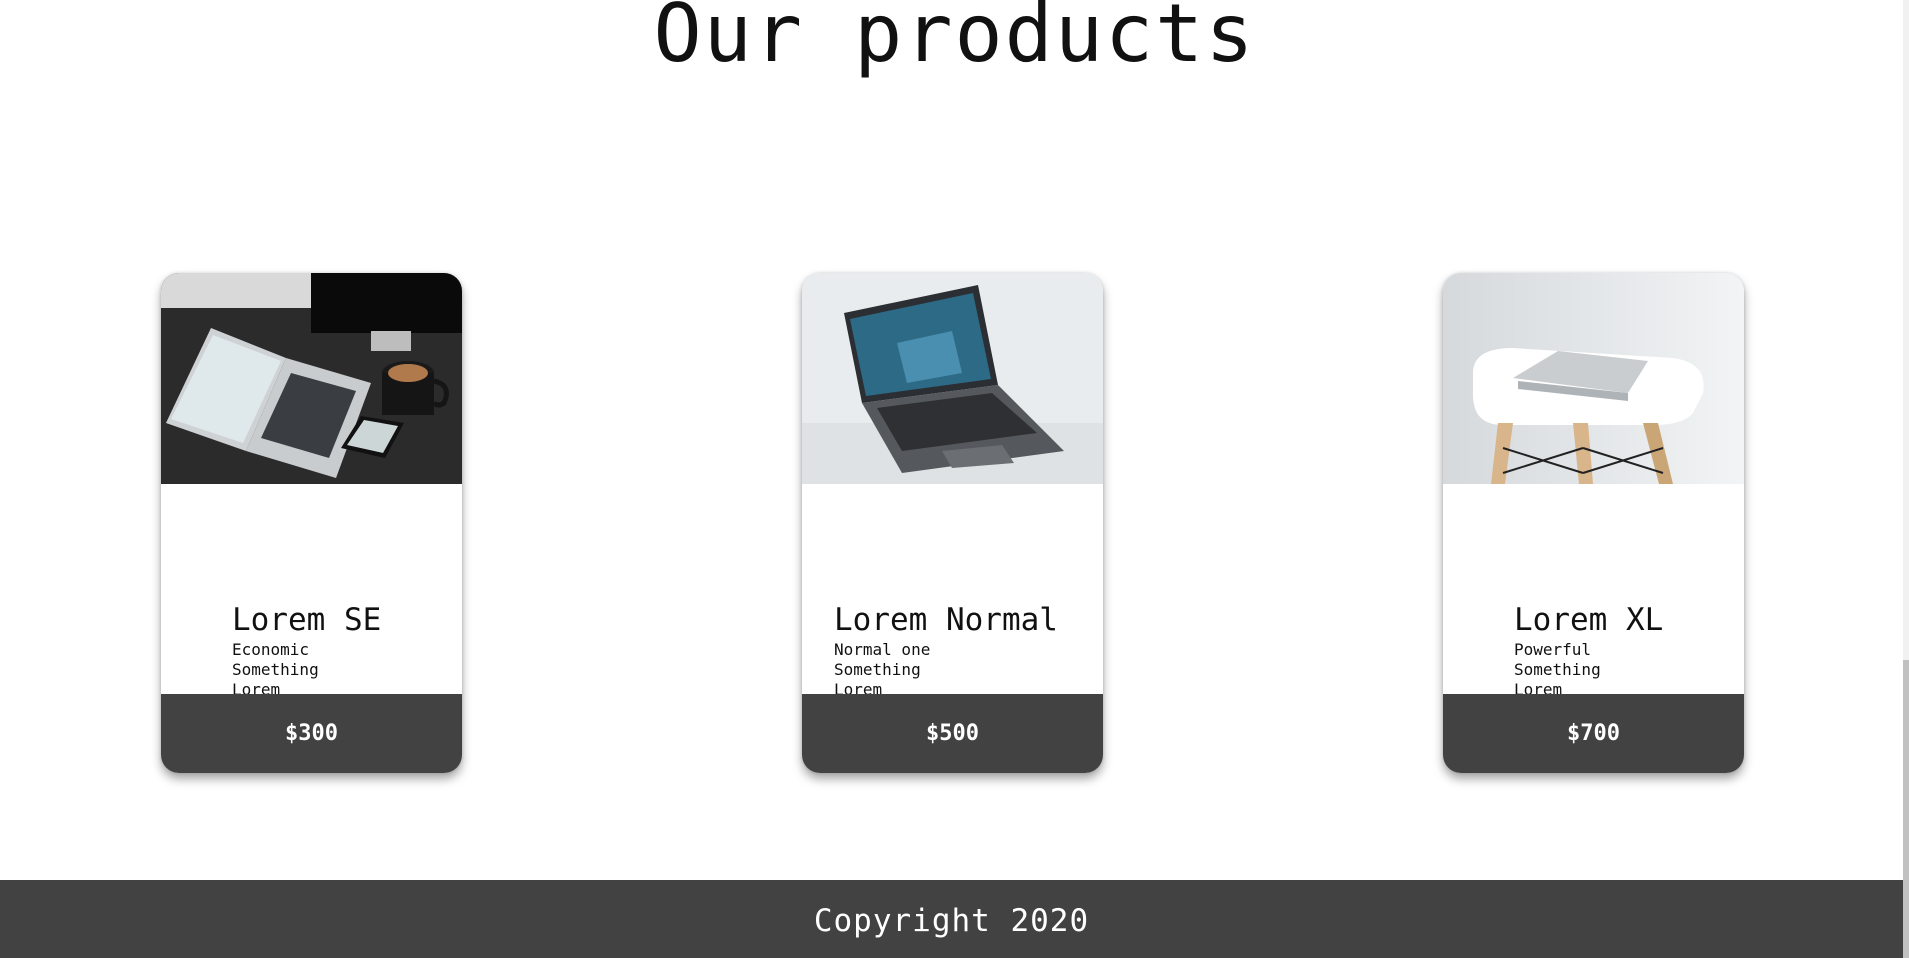 This screenshot has height=958, width=1909. I want to click on product-name: Lorem Normal, so click(946, 620).